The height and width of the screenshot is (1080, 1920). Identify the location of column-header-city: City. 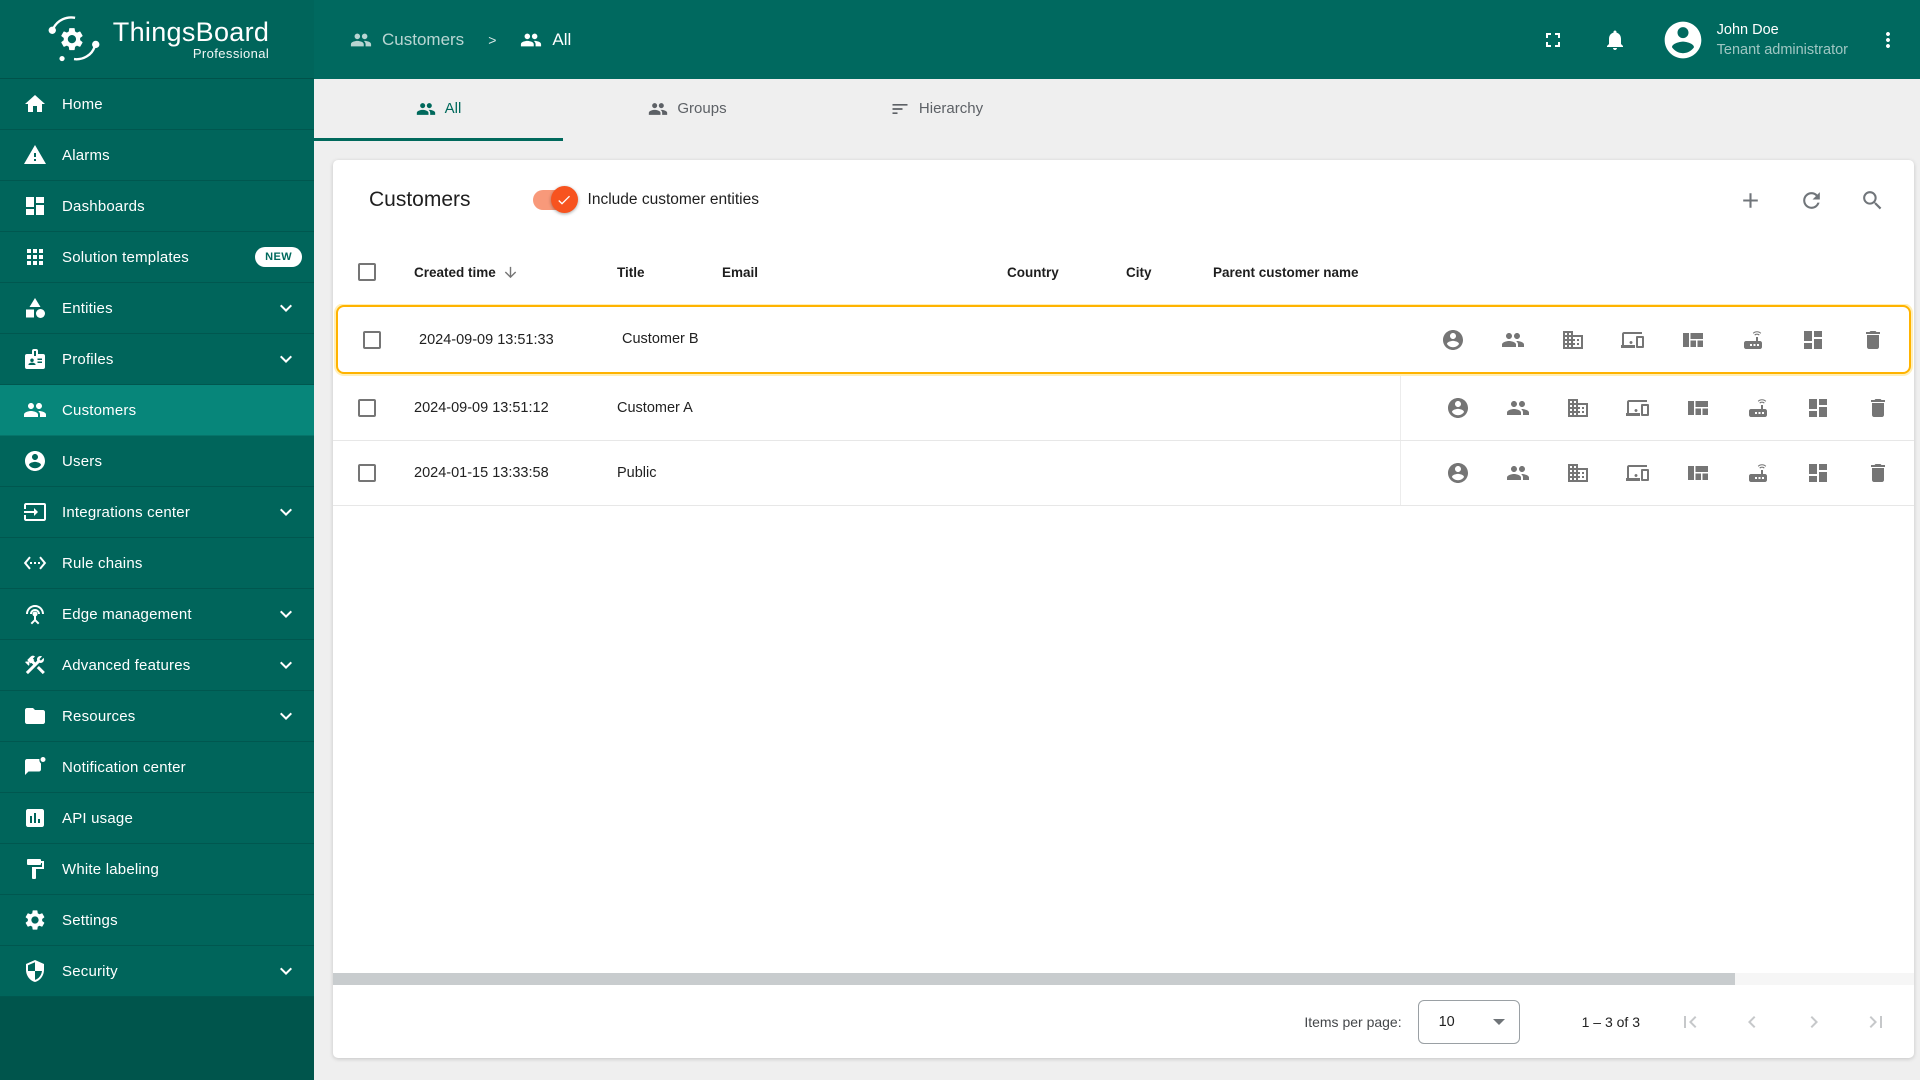
(1162, 272).